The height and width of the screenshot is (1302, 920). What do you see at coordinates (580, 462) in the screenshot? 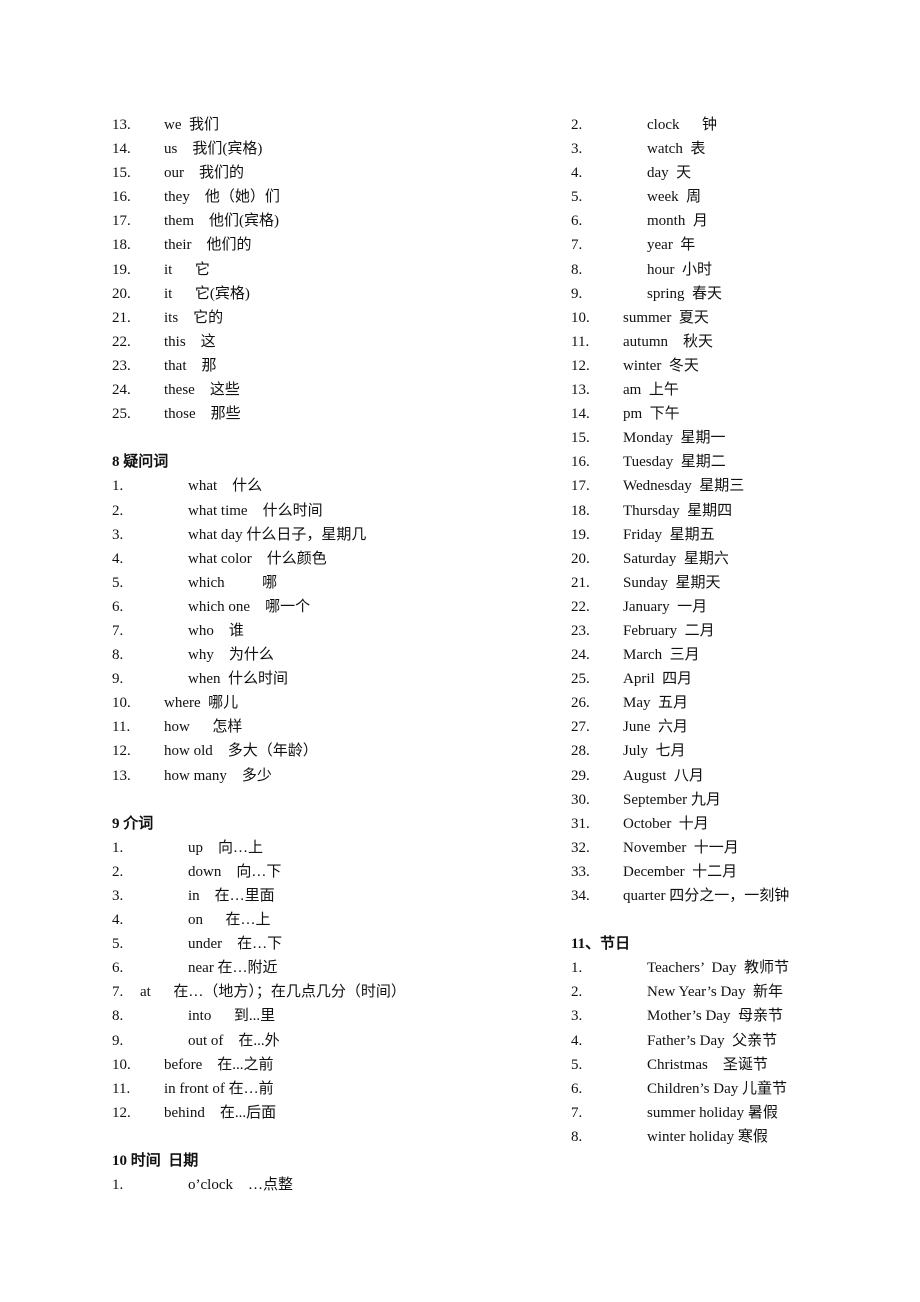
I see `item-number: 16.` at bounding box center [580, 462].